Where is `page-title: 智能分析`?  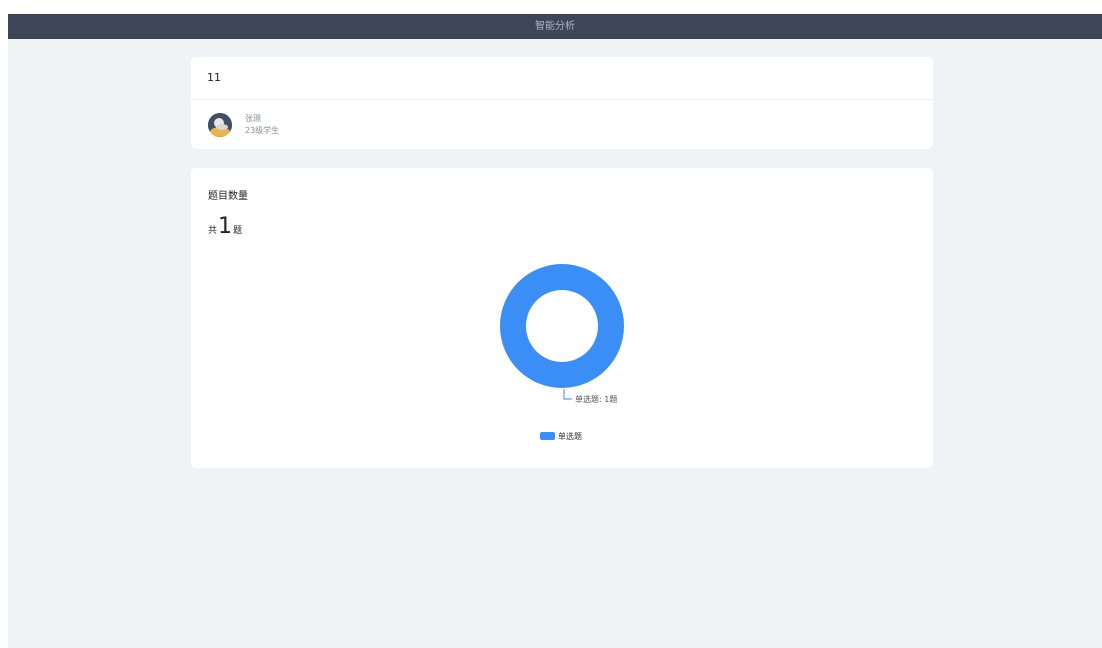
page-title: 智能分析 is located at coordinates (555, 26).